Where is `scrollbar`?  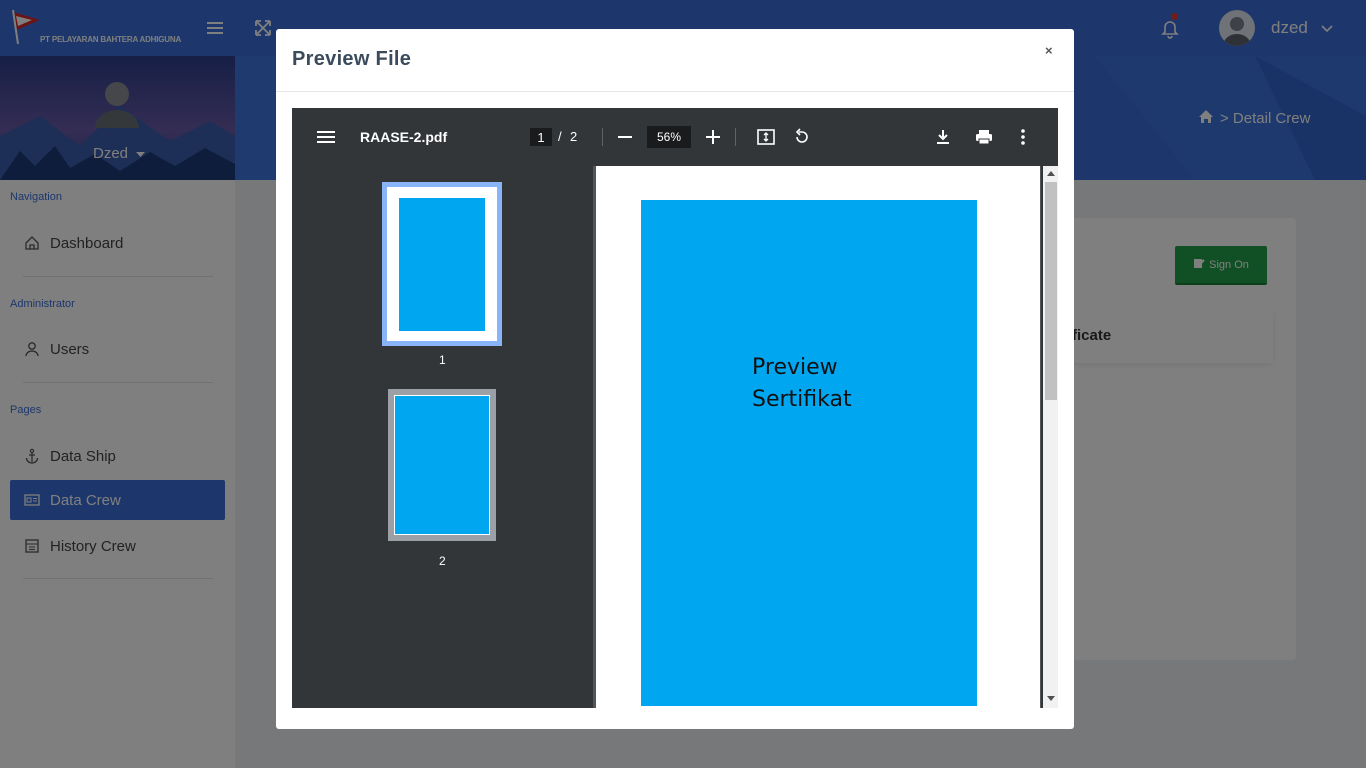 scrollbar is located at coordinates (1049, 437).